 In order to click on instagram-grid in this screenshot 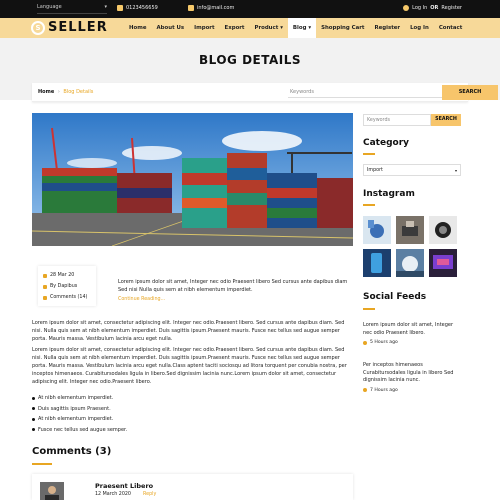, I will do `click(413, 246)`.